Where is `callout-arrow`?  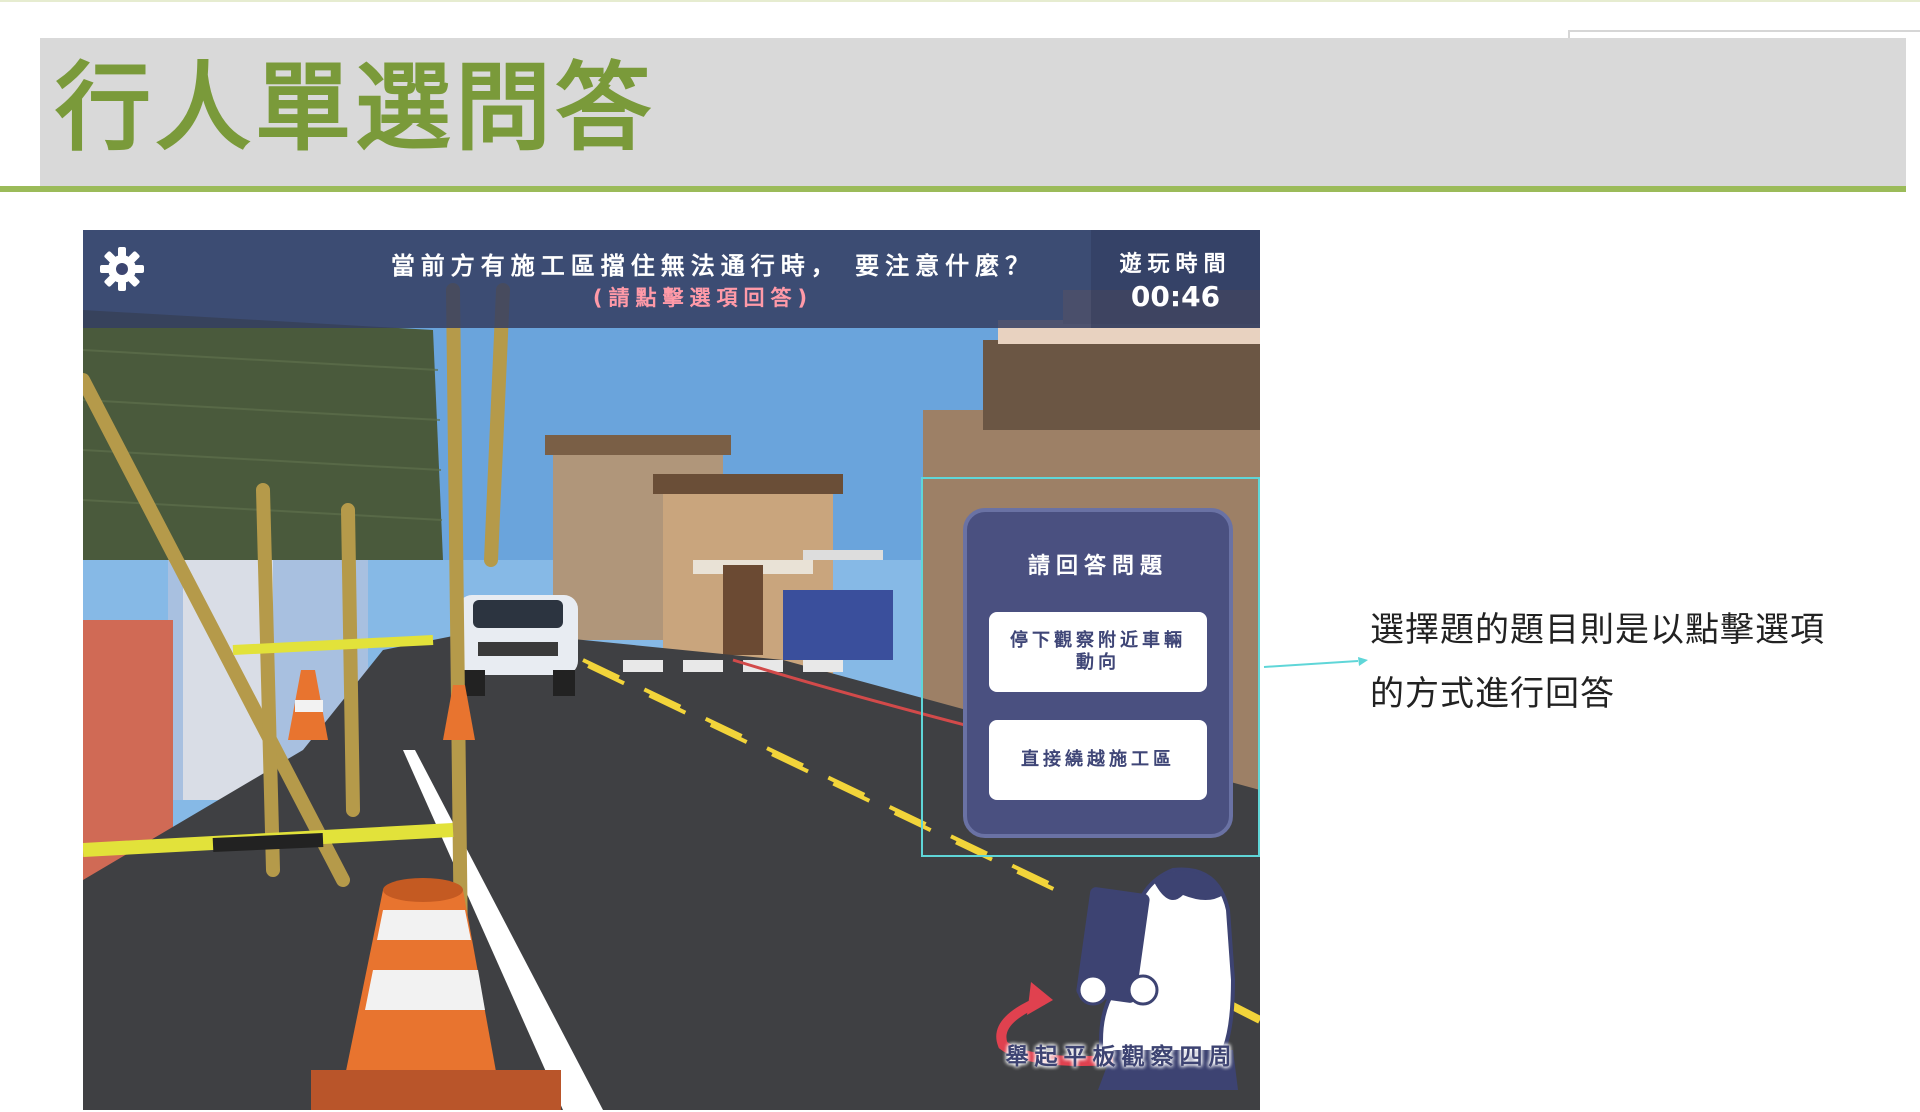
callout-arrow is located at coordinates (1315, 662).